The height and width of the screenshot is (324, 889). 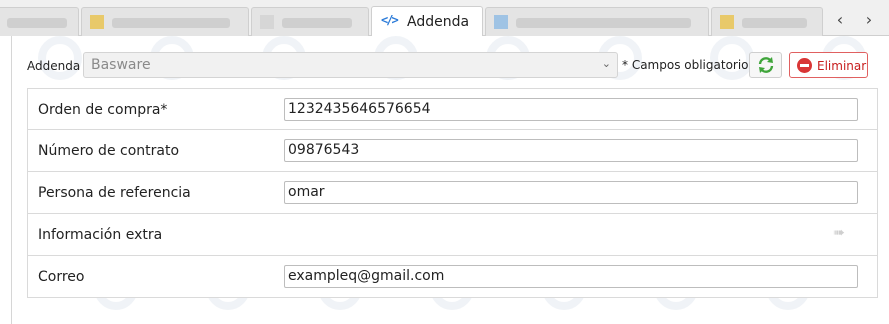 What do you see at coordinates (121, 65) in the screenshot?
I see `addenda-select-value: Basware` at bounding box center [121, 65].